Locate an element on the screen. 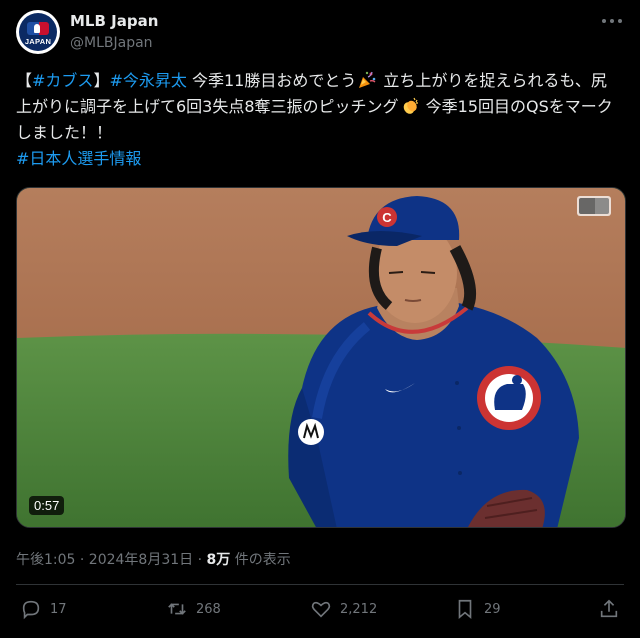 This screenshot has height=638, width=640. mlb-watermark-icon is located at coordinates (594, 206).